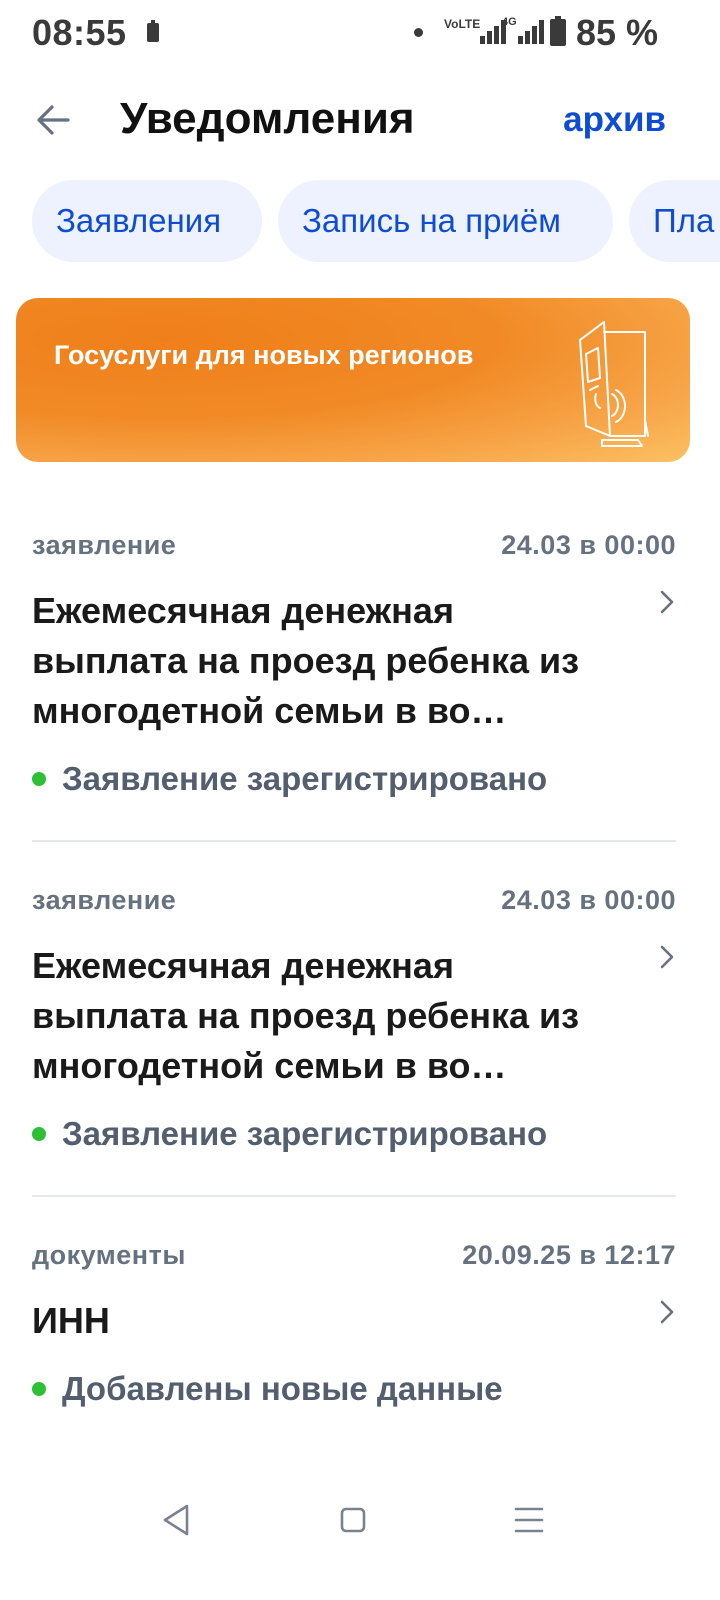 The image size is (720, 1600). What do you see at coordinates (617, 32) in the screenshot?
I see `battery-percent: 85 %` at bounding box center [617, 32].